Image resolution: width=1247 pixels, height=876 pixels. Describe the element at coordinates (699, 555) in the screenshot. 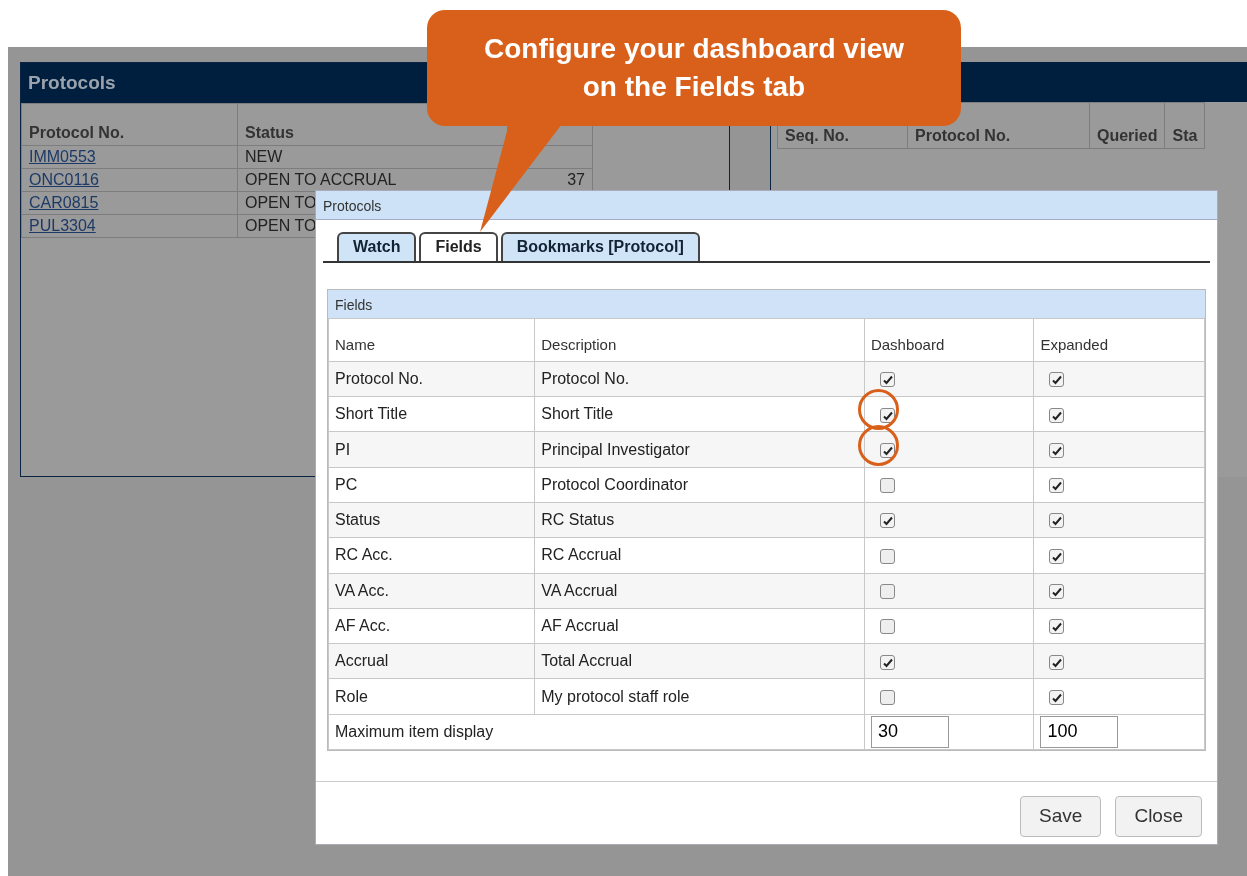

I see `table-cell: RC Accrual` at that location.